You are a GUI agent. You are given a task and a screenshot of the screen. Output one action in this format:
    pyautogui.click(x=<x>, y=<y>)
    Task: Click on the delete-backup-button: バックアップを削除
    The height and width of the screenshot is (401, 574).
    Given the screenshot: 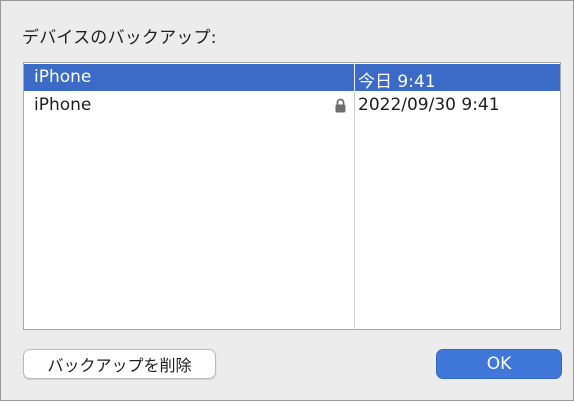 What is the action you would take?
    pyautogui.click(x=119, y=364)
    